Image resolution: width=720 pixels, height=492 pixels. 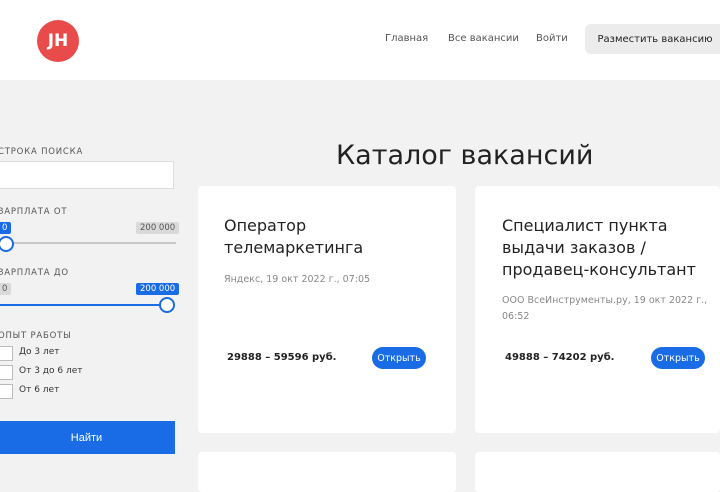 I want to click on logo: JH, so click(x=58, y=41).